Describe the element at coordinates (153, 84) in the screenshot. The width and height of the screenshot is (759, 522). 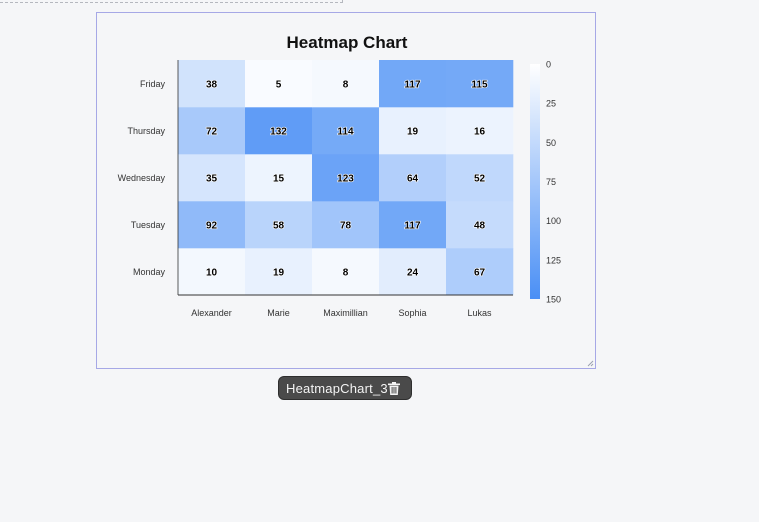
I see `y-tick-label: Friday` at that location.